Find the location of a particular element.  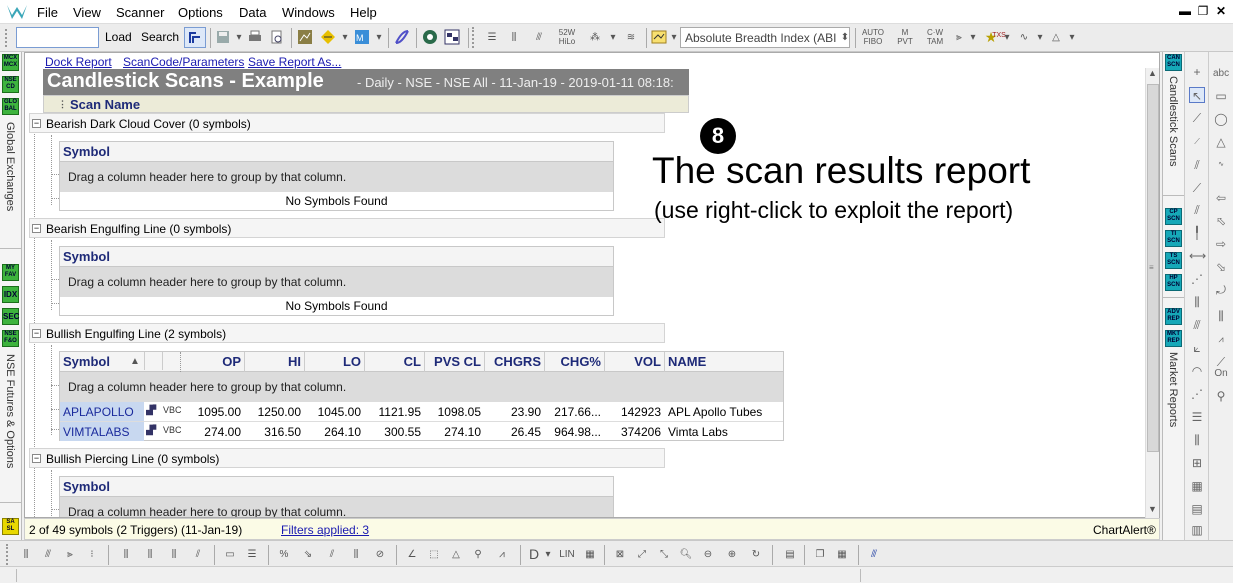

ew-wave-icon: ∿ is located at coordinates (1221, 165).